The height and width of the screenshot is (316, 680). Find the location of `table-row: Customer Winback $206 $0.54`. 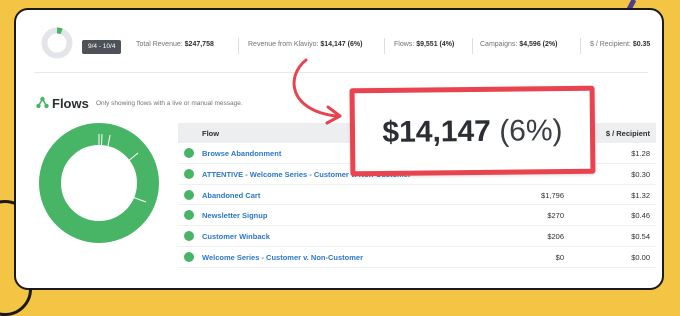

table-row: Customer Winback $206 $0.54 is located at coordinates (417, 236).